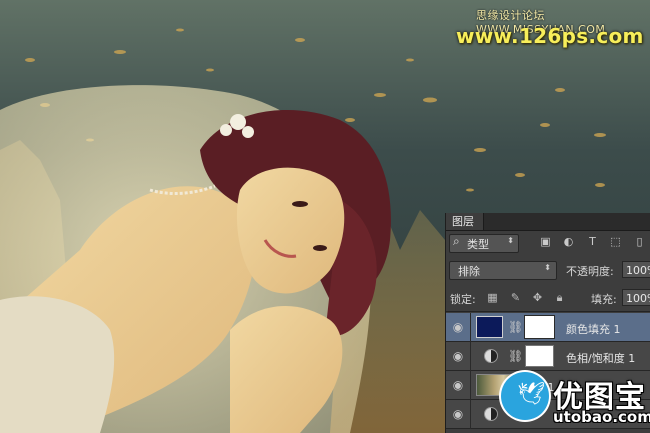 The image size is (650, 433). I want to click on image-filter-icon: ▣, so click(545, 241).